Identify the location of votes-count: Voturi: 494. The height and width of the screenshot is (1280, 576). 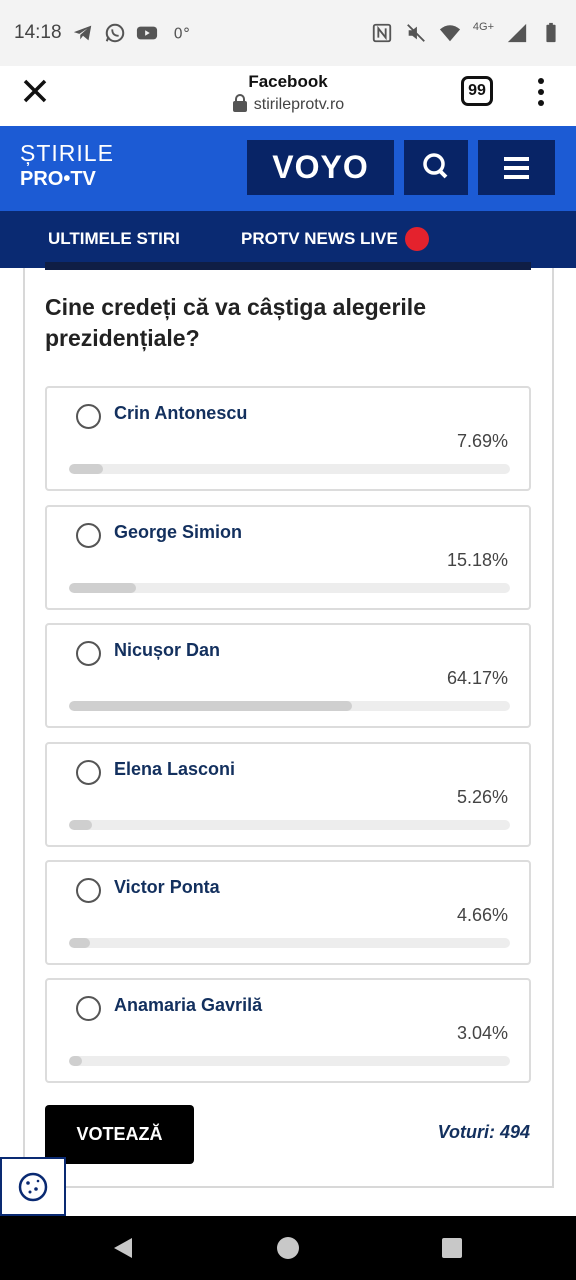
(483, 1132).